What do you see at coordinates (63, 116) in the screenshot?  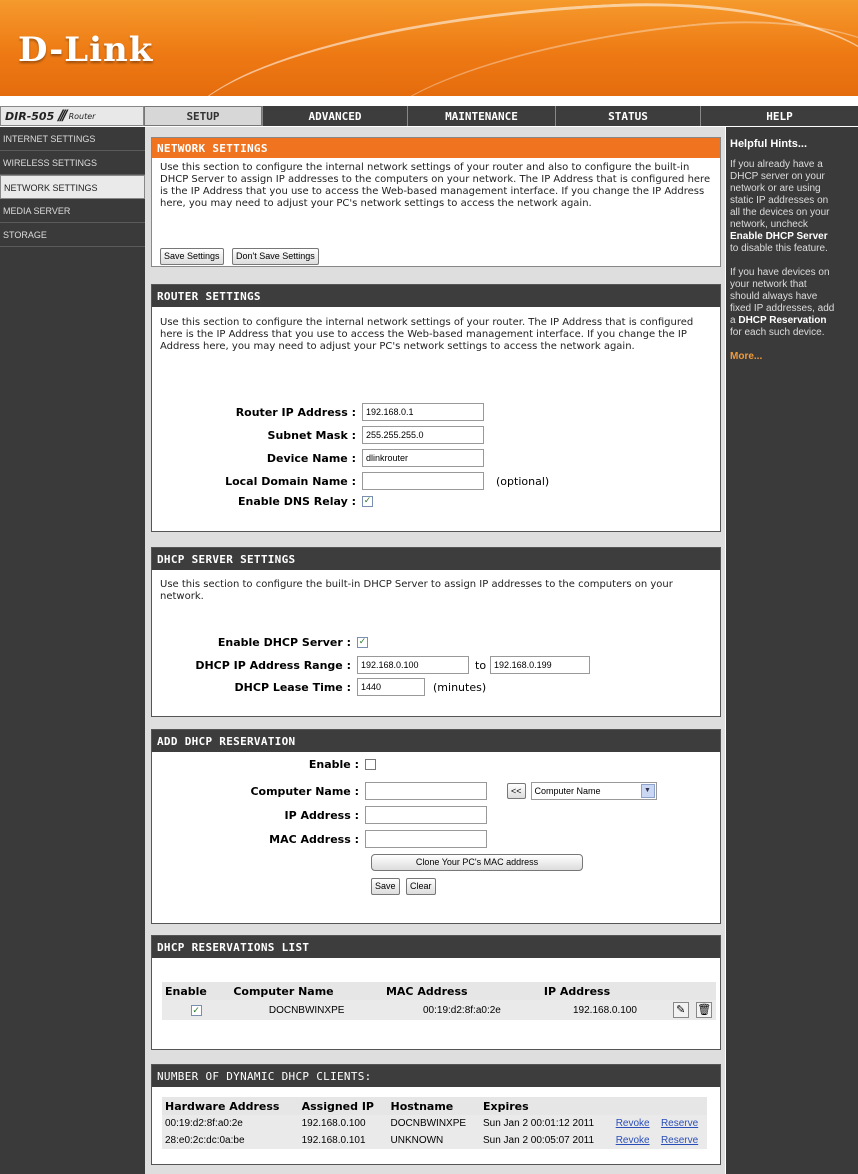 I see `slashes-icon: ///` at bounding box center [63, 116].